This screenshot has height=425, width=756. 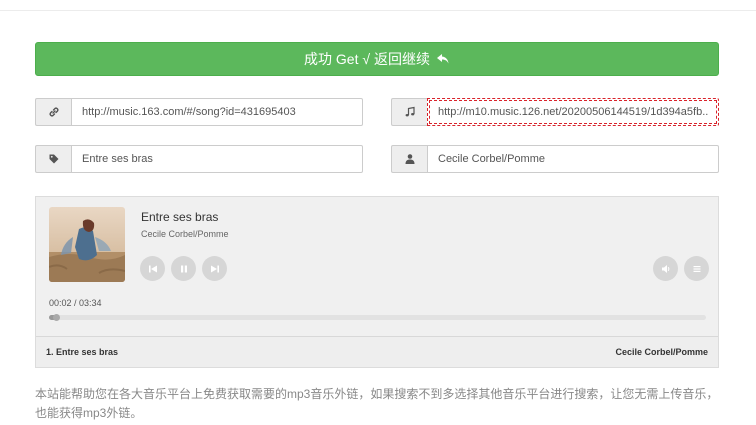 I want to click on previous-button, so click(x=152, y=268).